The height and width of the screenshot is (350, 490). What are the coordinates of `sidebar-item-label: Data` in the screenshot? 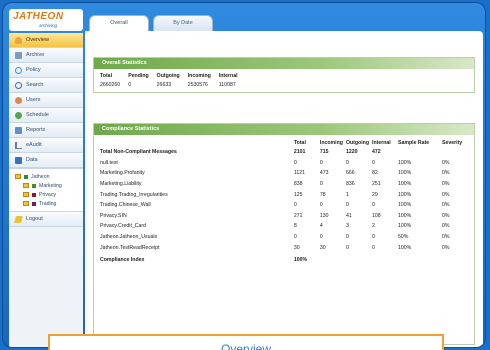 It's located at (32, 160).